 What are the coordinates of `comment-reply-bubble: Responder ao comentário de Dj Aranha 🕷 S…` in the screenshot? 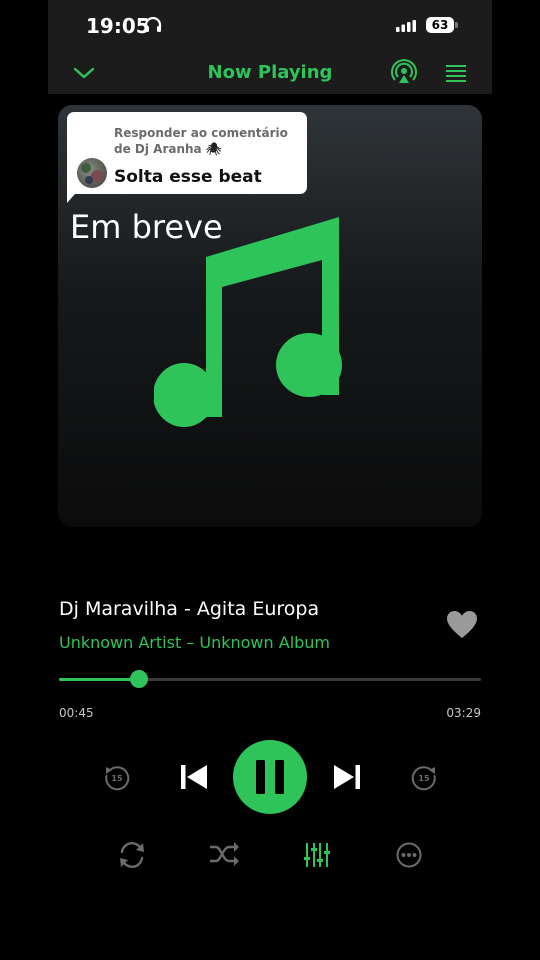 It's located at (187, 153).